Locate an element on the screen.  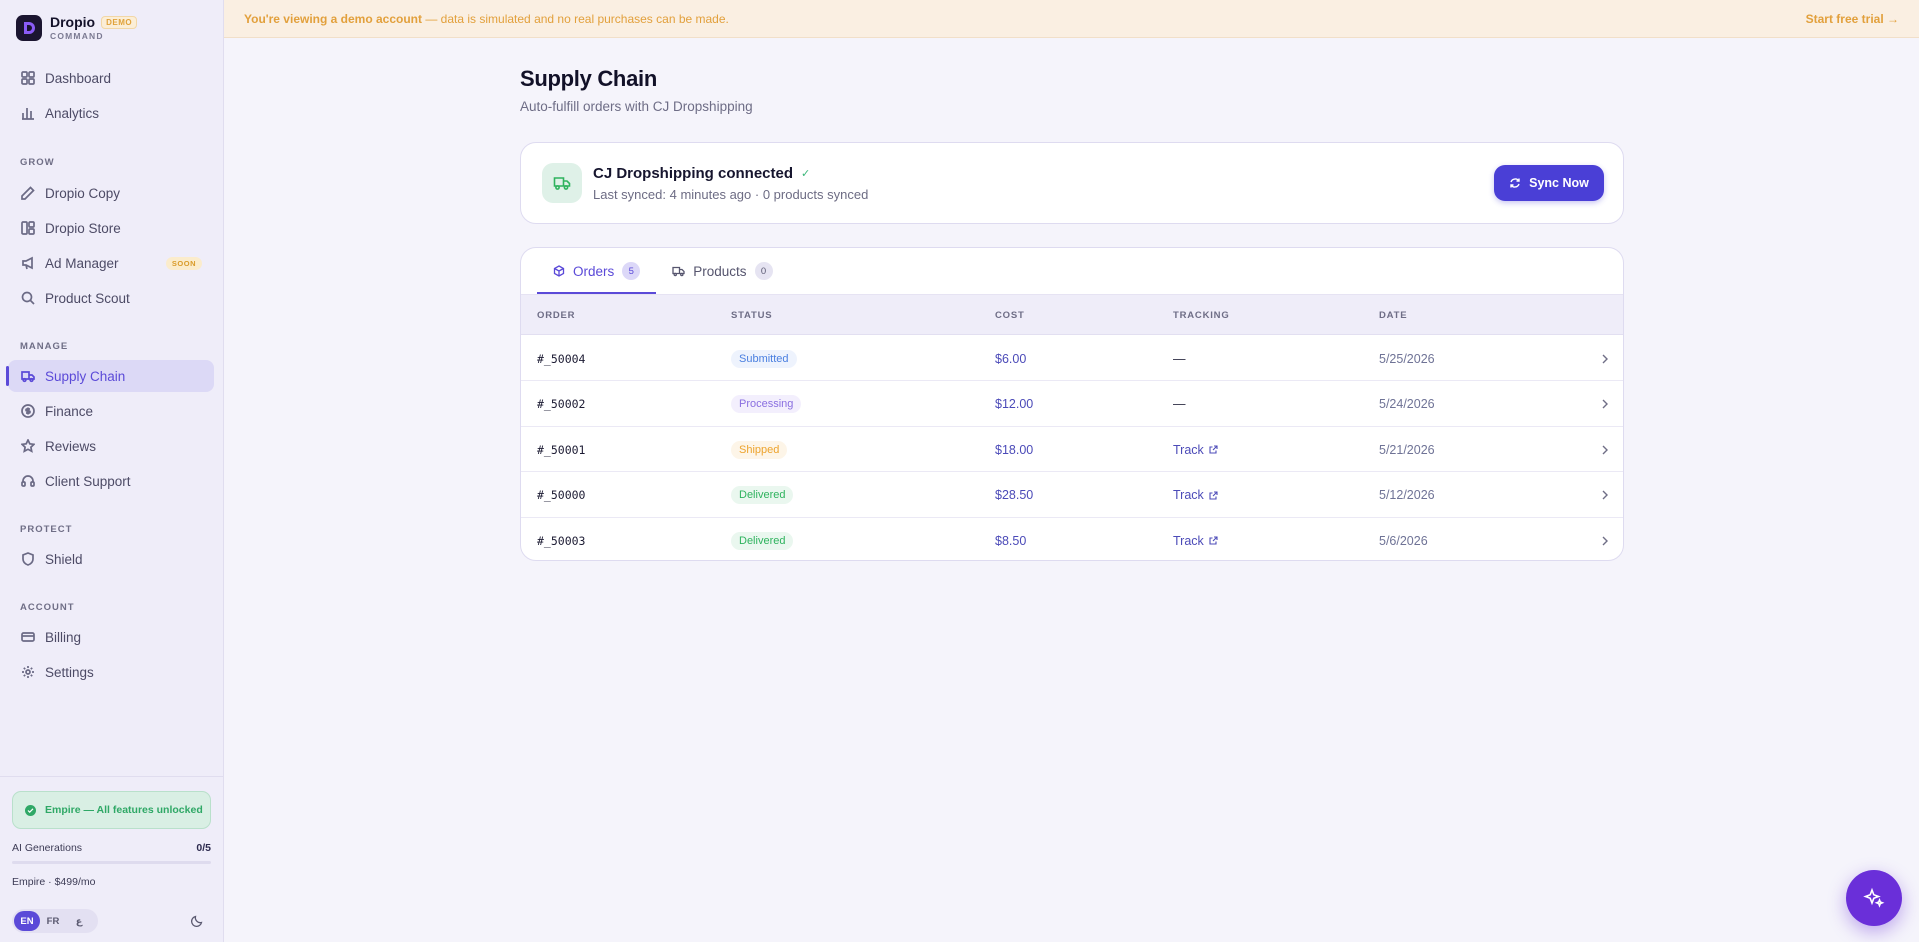
table-row: #_50000 Delivered $28.50 Track 5/12/2026 is located at coordinates (1072, 495).